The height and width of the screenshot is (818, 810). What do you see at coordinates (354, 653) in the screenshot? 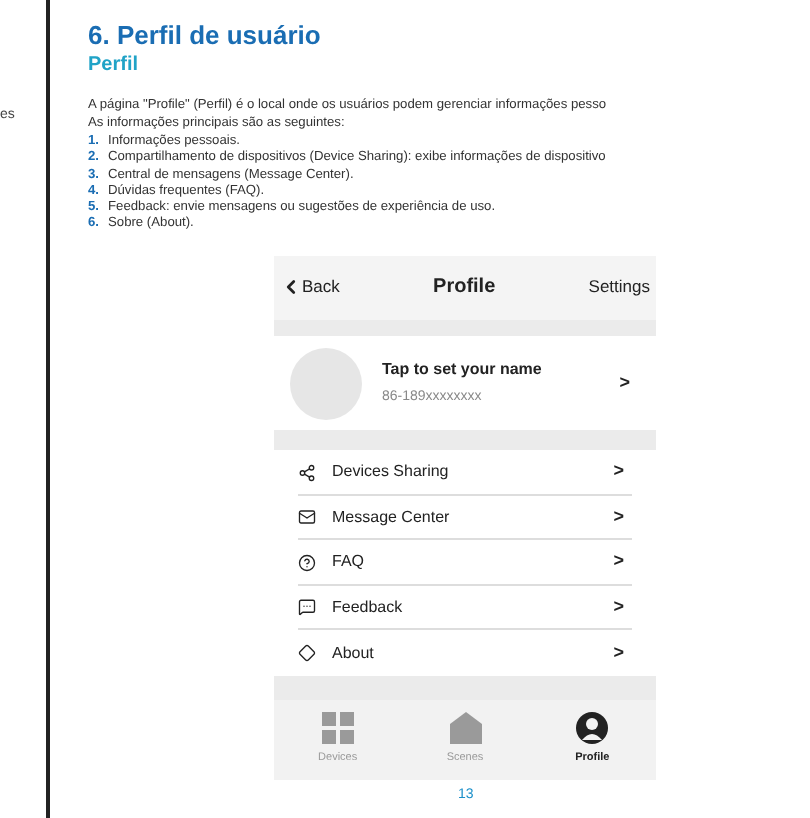
I see `menu-label: About` at bounding box center [354, 653].